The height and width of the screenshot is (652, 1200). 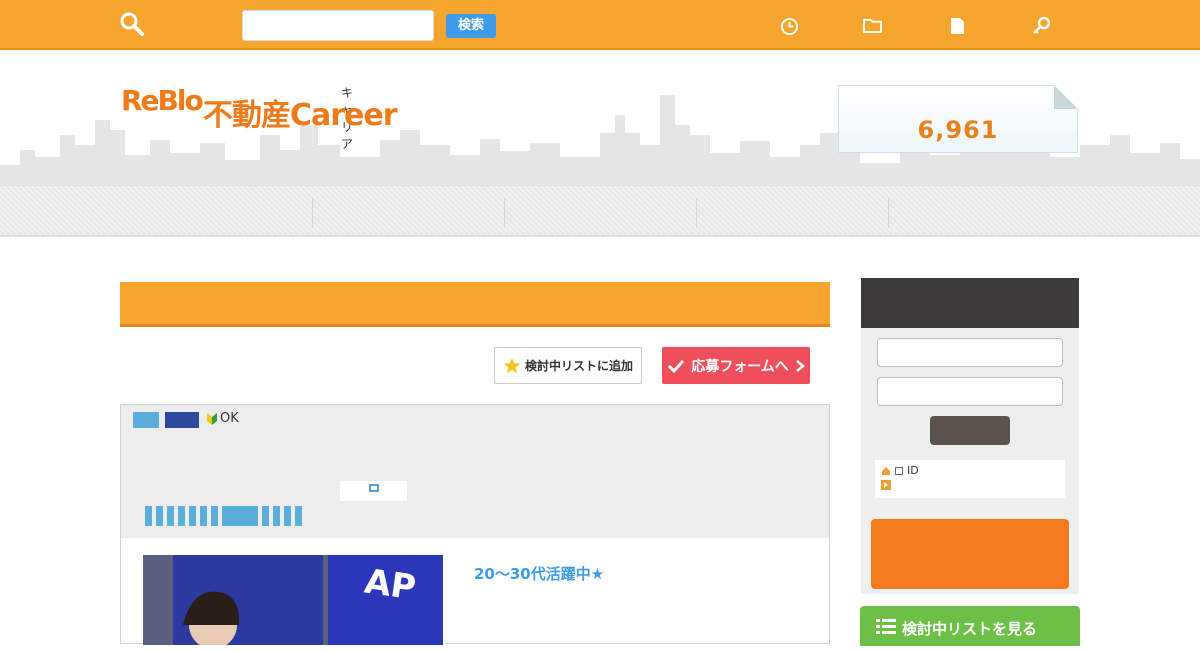 I want to click on clock-icon, so click(x=789, y=26).